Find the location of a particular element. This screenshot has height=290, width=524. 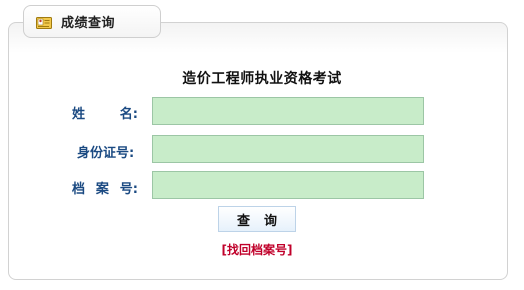

name-label: 姓 名: is located at coordinates (105, 112).